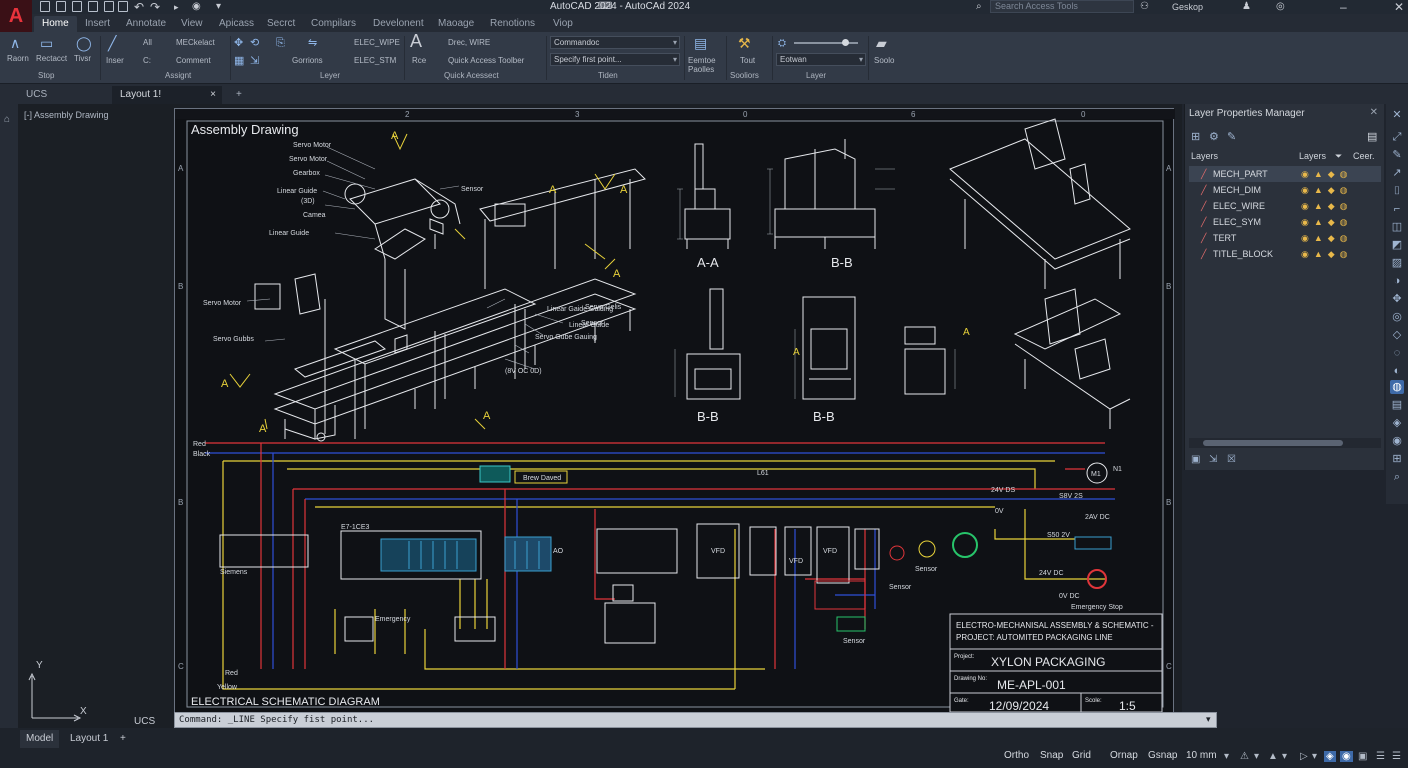 The height and width of the screenshot is (768, 1408). I want to click on layer-isolate-icon: ⇲, so click(1213, 459).